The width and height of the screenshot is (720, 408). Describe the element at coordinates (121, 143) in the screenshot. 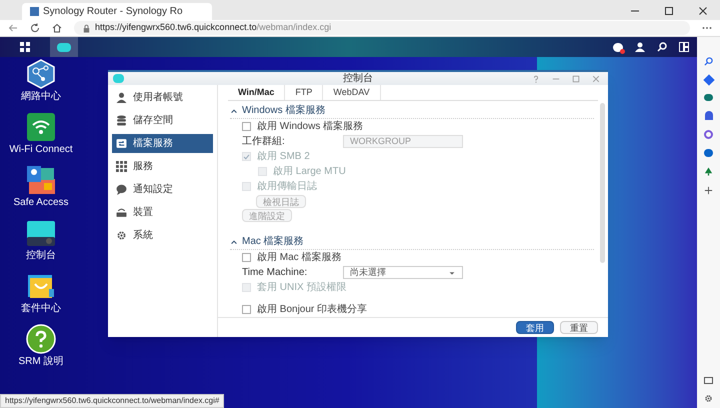

I see `folder-arrows-icon` at that location.